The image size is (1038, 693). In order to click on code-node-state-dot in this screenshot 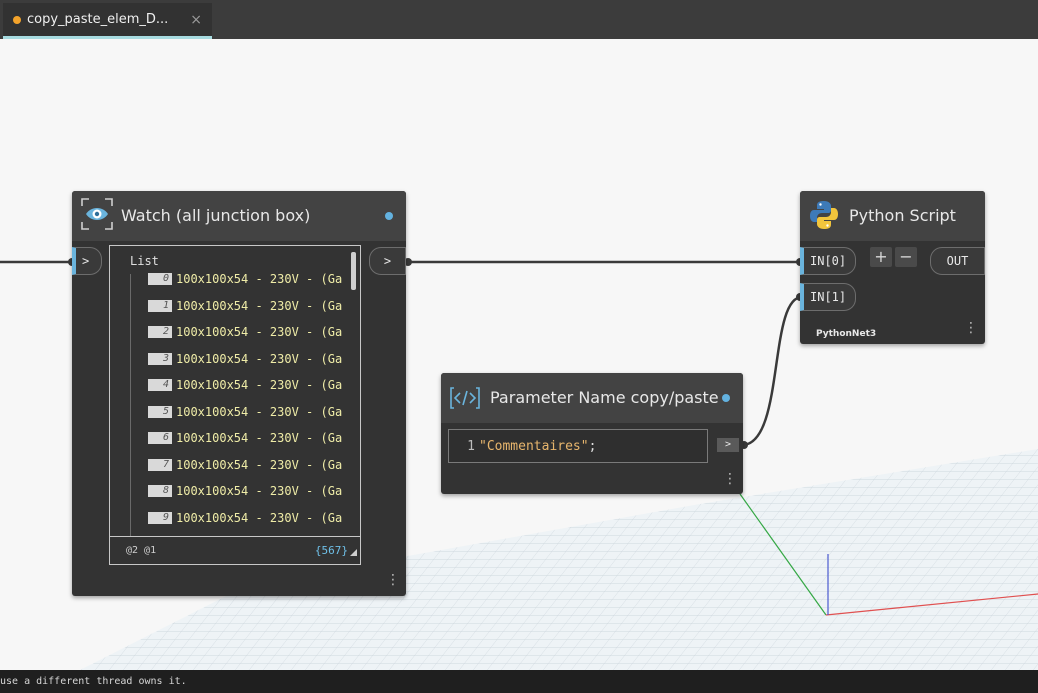, I will do `click(726, 398)`.